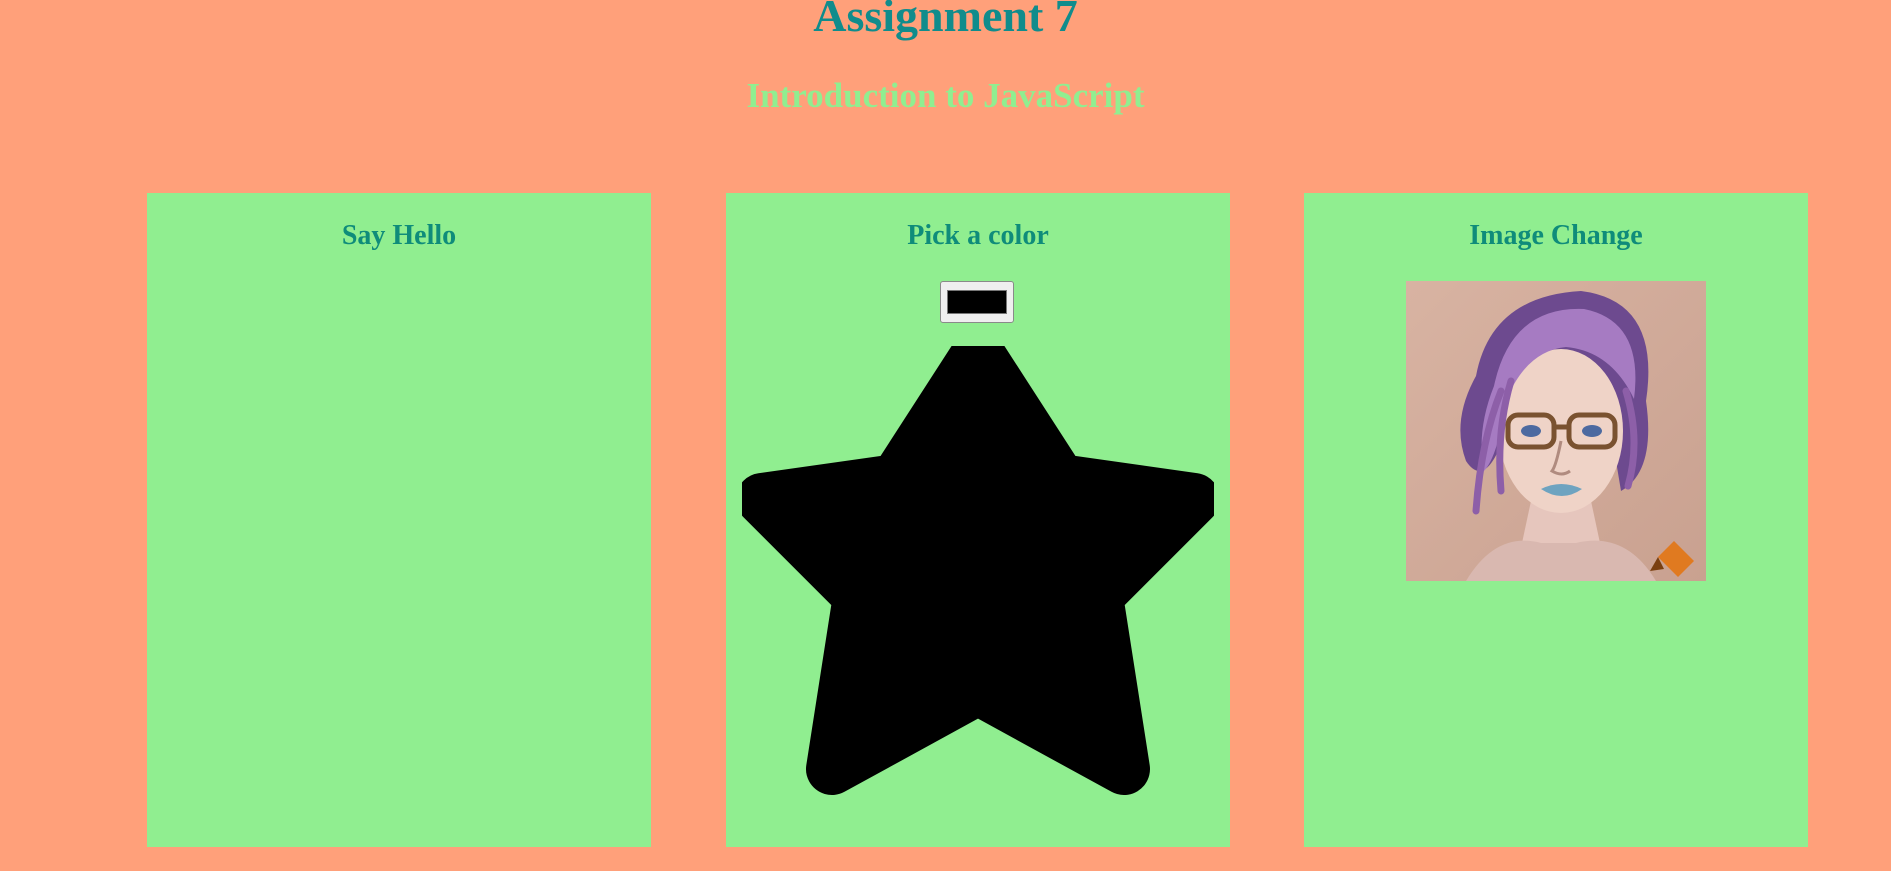 The width and height of the screenshot is (1891, 871). What do you see at coordinates (1592, 431) in the screenshot?
I see `portrait-eye-right` at bounding box center [1592, 431].